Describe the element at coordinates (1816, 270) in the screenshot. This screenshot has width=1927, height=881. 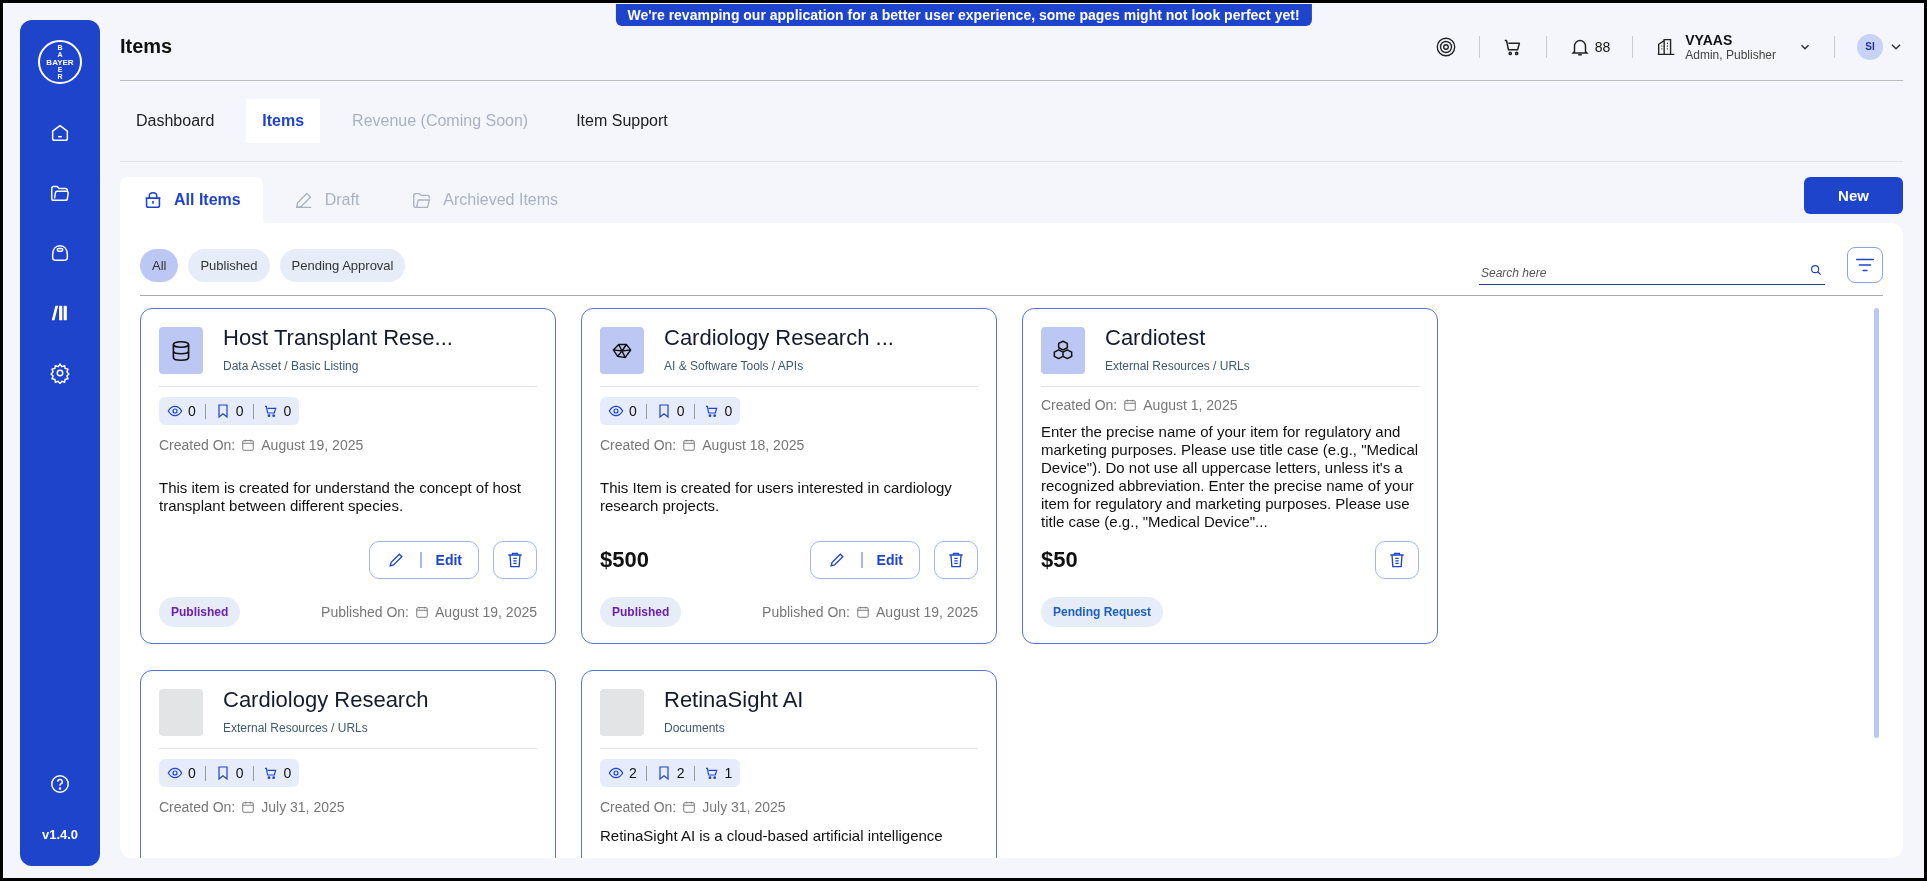
I see `search-icon` at that location.